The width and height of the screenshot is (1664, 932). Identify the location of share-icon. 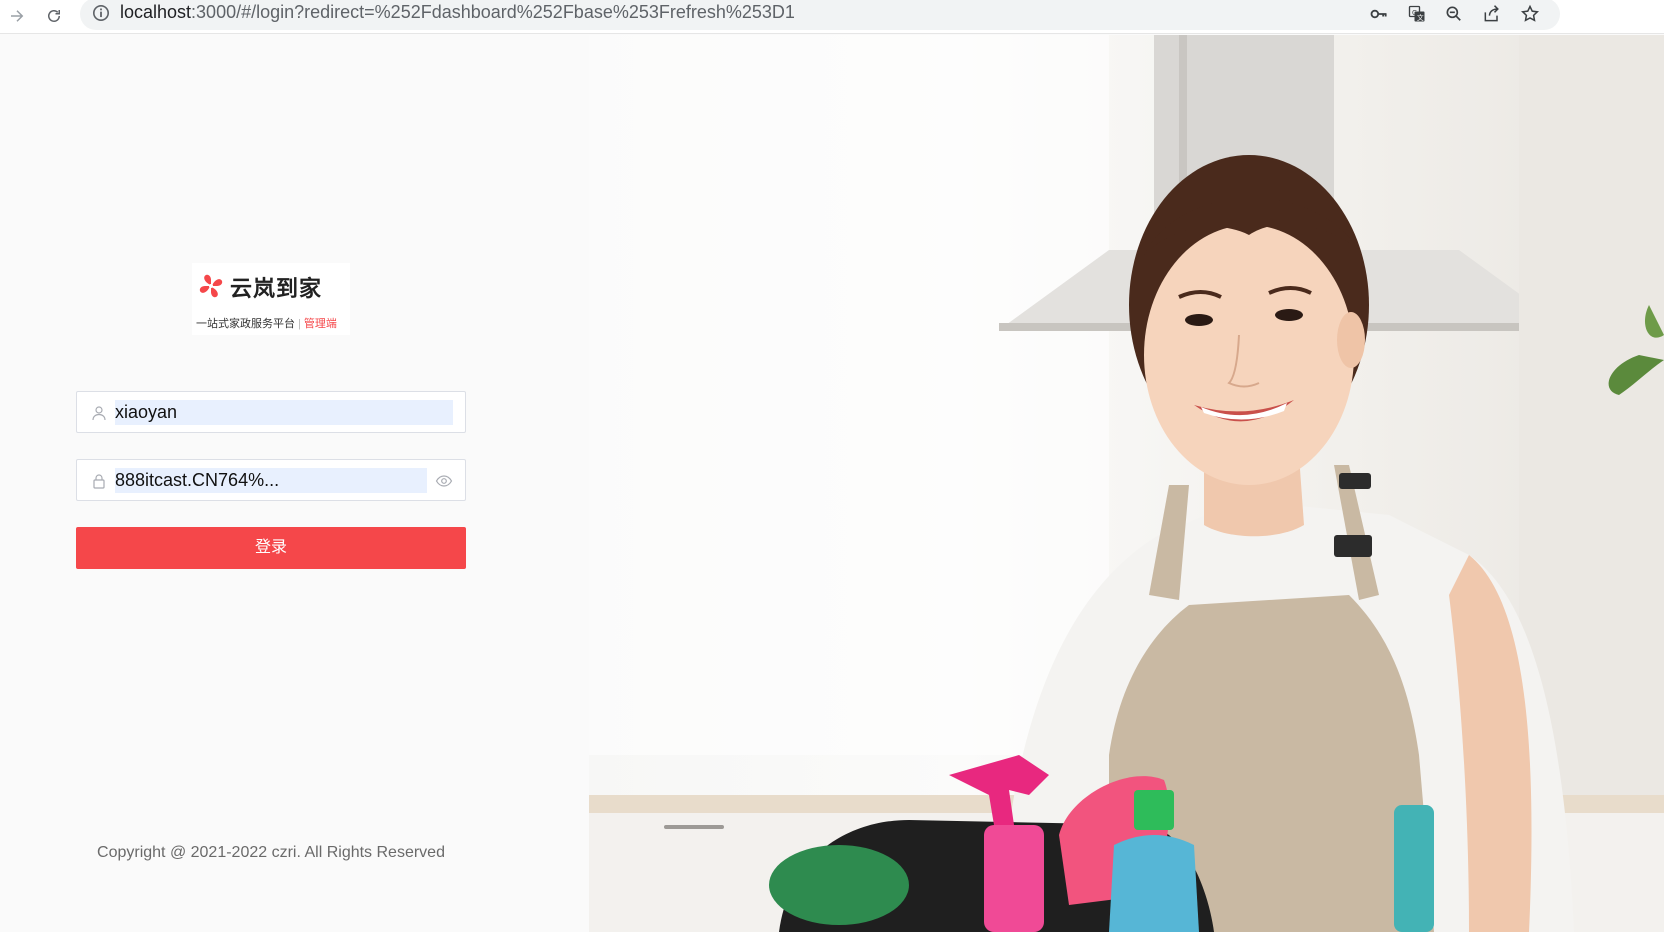
(1492, 14).